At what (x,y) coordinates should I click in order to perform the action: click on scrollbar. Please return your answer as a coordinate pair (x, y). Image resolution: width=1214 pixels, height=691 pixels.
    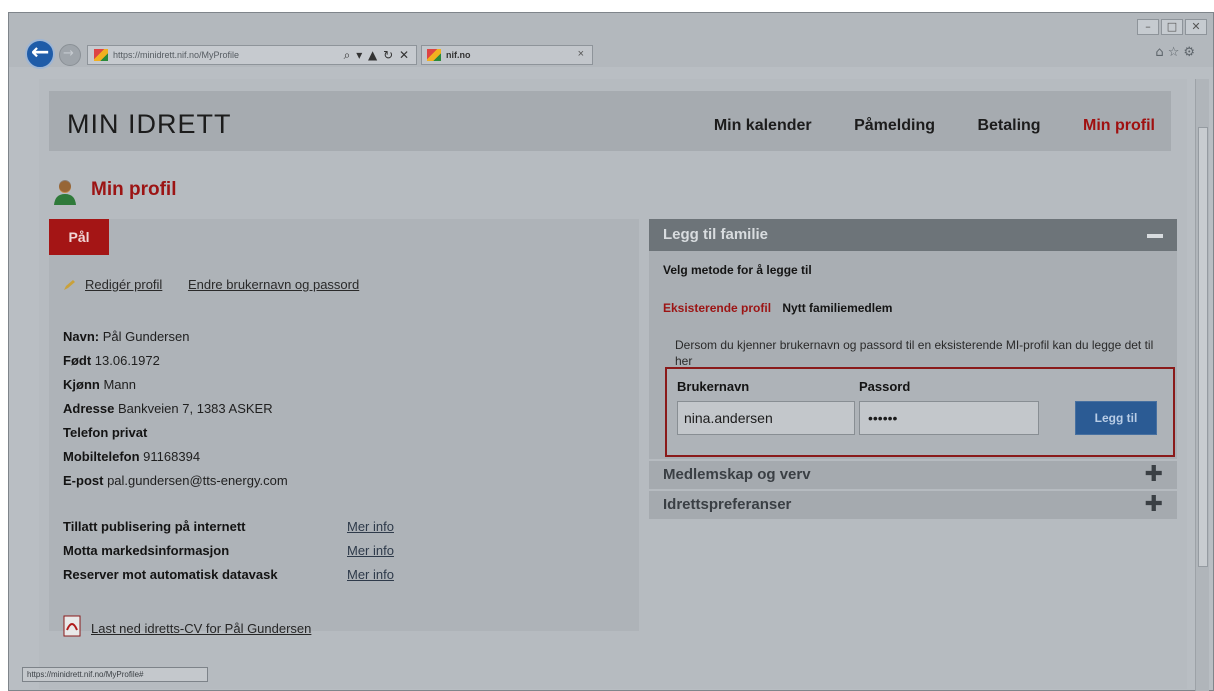
    Looking at the image, I should click on (1202, 385).